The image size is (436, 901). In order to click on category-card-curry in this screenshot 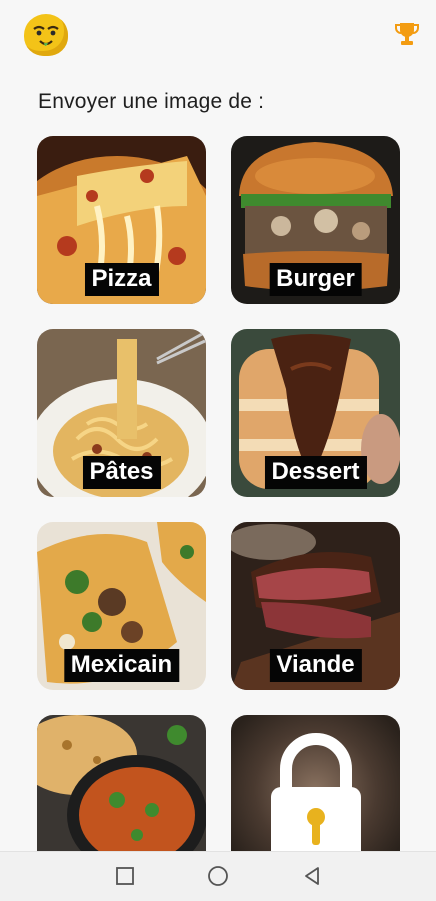, I will do `click(121, 785)`.